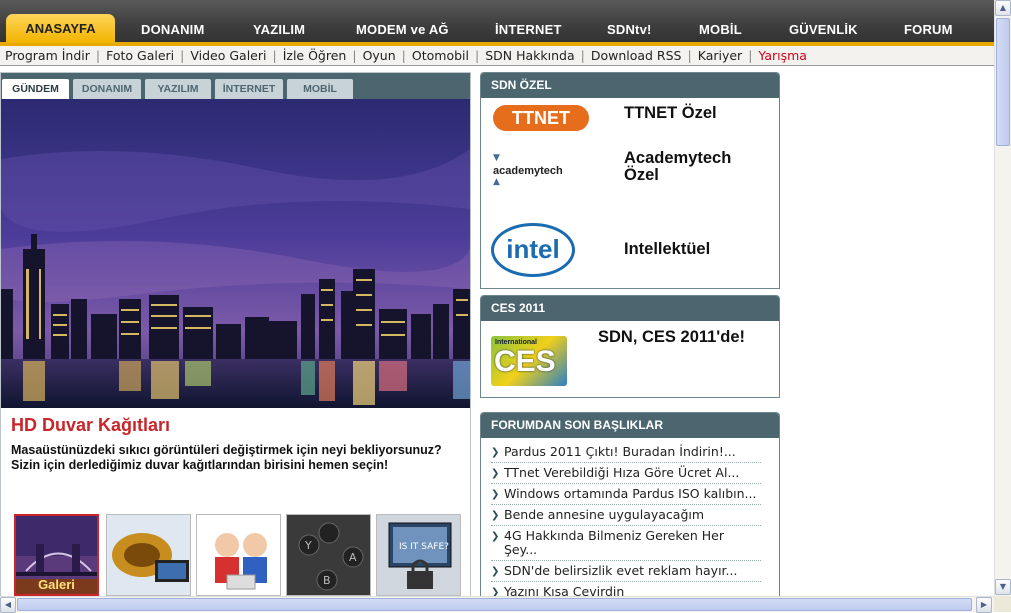 Image resolution: width=1011 pixels, height=613 pixels. What do you see at coordinates (379, 55) in the screenshot?
I see `subnav-link-oyun: Oyun` at bounding box center [379, 55].